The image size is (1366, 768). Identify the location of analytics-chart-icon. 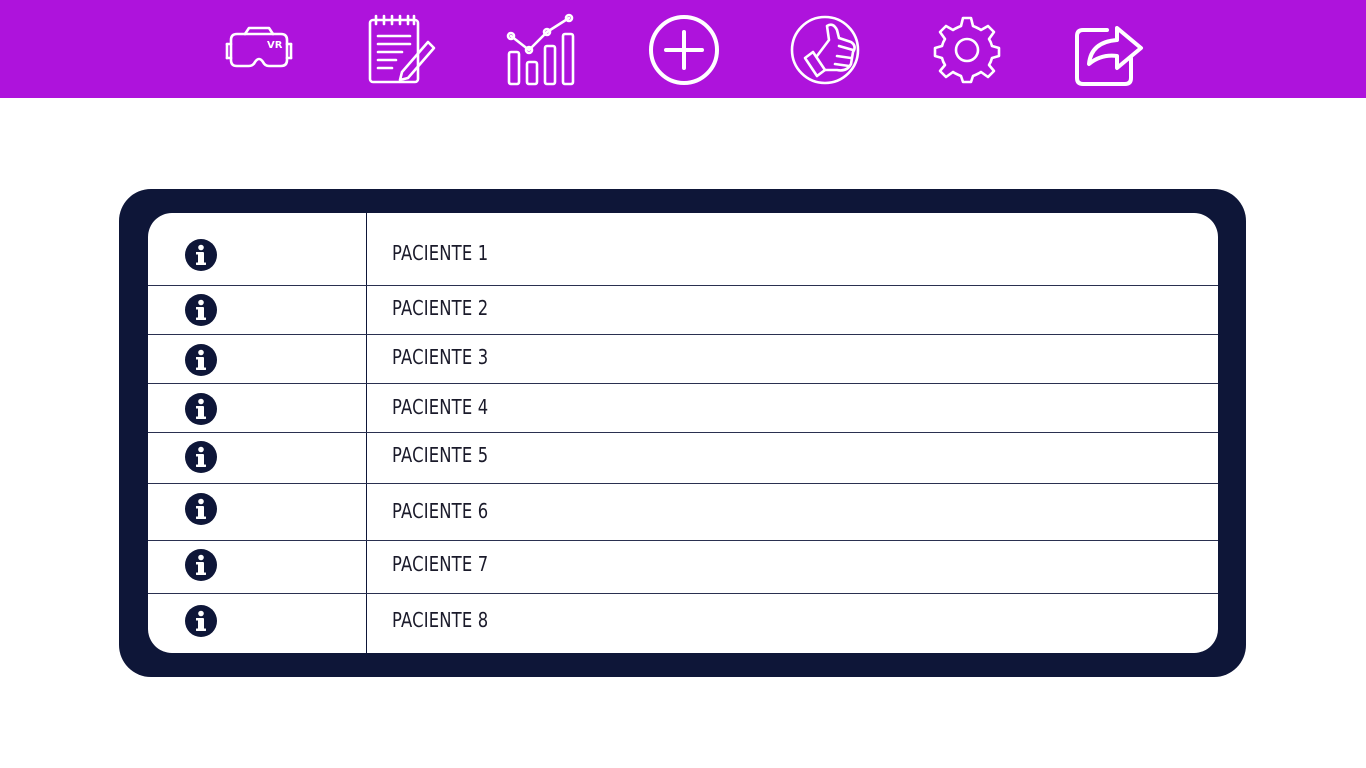
(541, 50).